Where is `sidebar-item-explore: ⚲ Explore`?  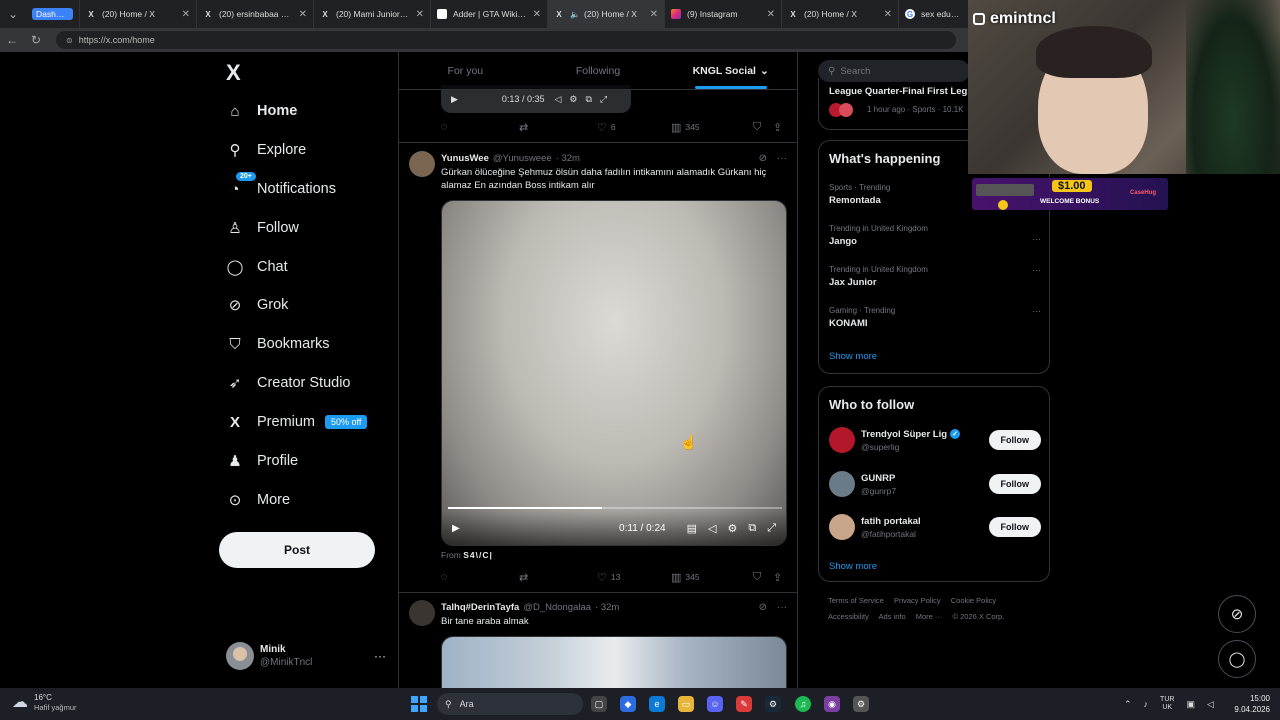 sidebar-item-explore: ⚲ Explore is located at coordinates (266, 150).